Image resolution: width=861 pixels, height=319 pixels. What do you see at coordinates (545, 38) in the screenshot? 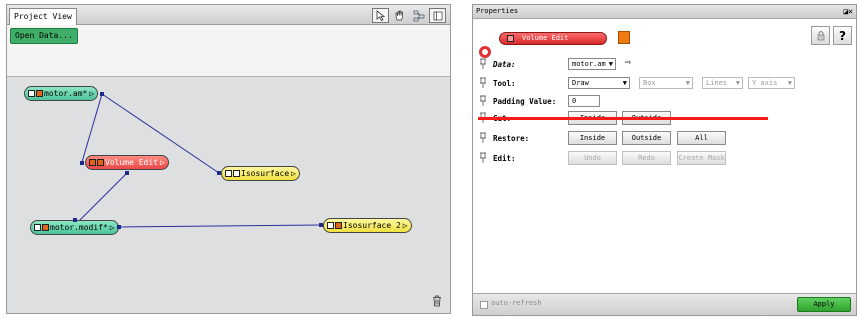
I see `module-name: Volume Edit` at bounding box center [545, 38].